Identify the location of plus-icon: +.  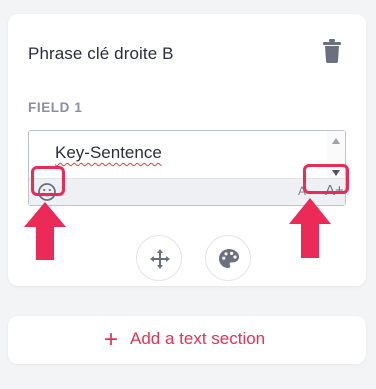
(111, 339).